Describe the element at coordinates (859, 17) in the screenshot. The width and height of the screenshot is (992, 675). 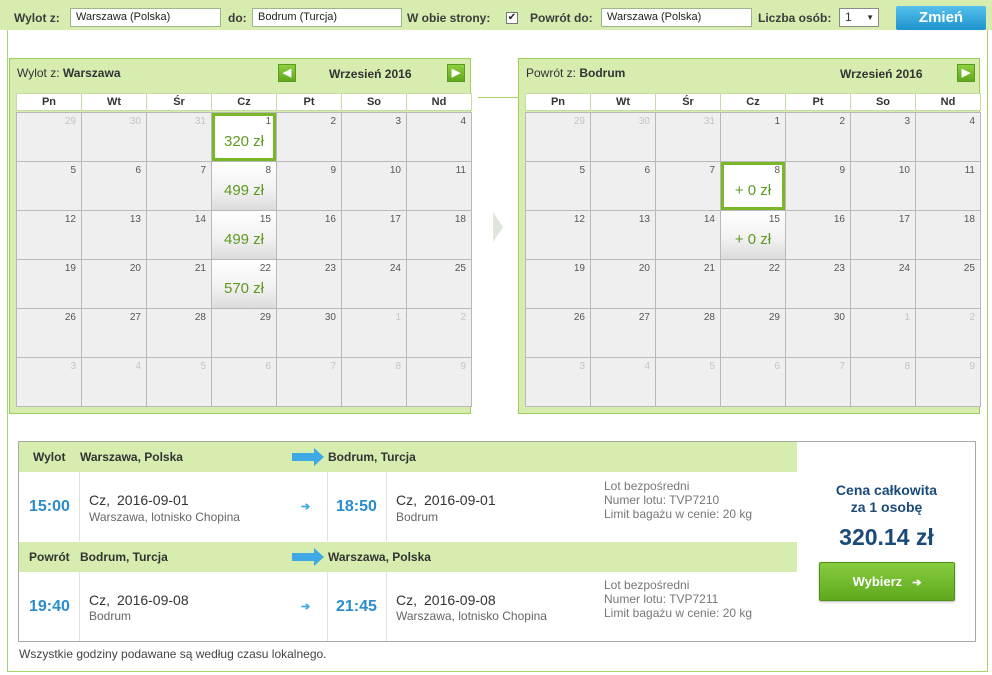
I see `persons-select: 1 ▼` at that location.